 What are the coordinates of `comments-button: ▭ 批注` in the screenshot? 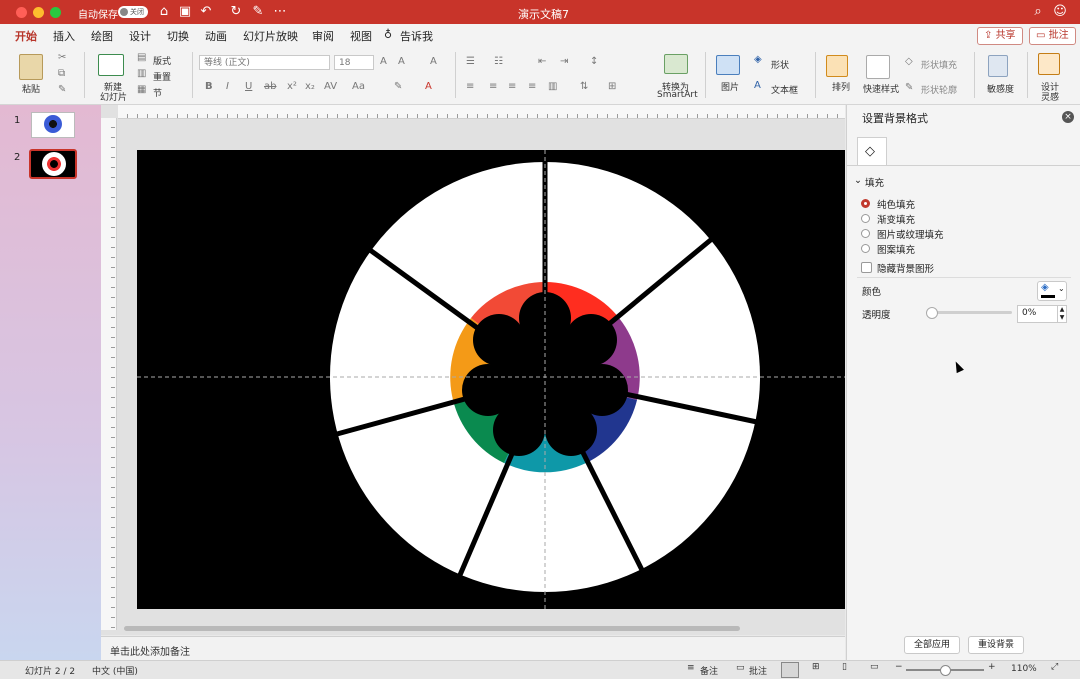 It's located at (1052, 36).